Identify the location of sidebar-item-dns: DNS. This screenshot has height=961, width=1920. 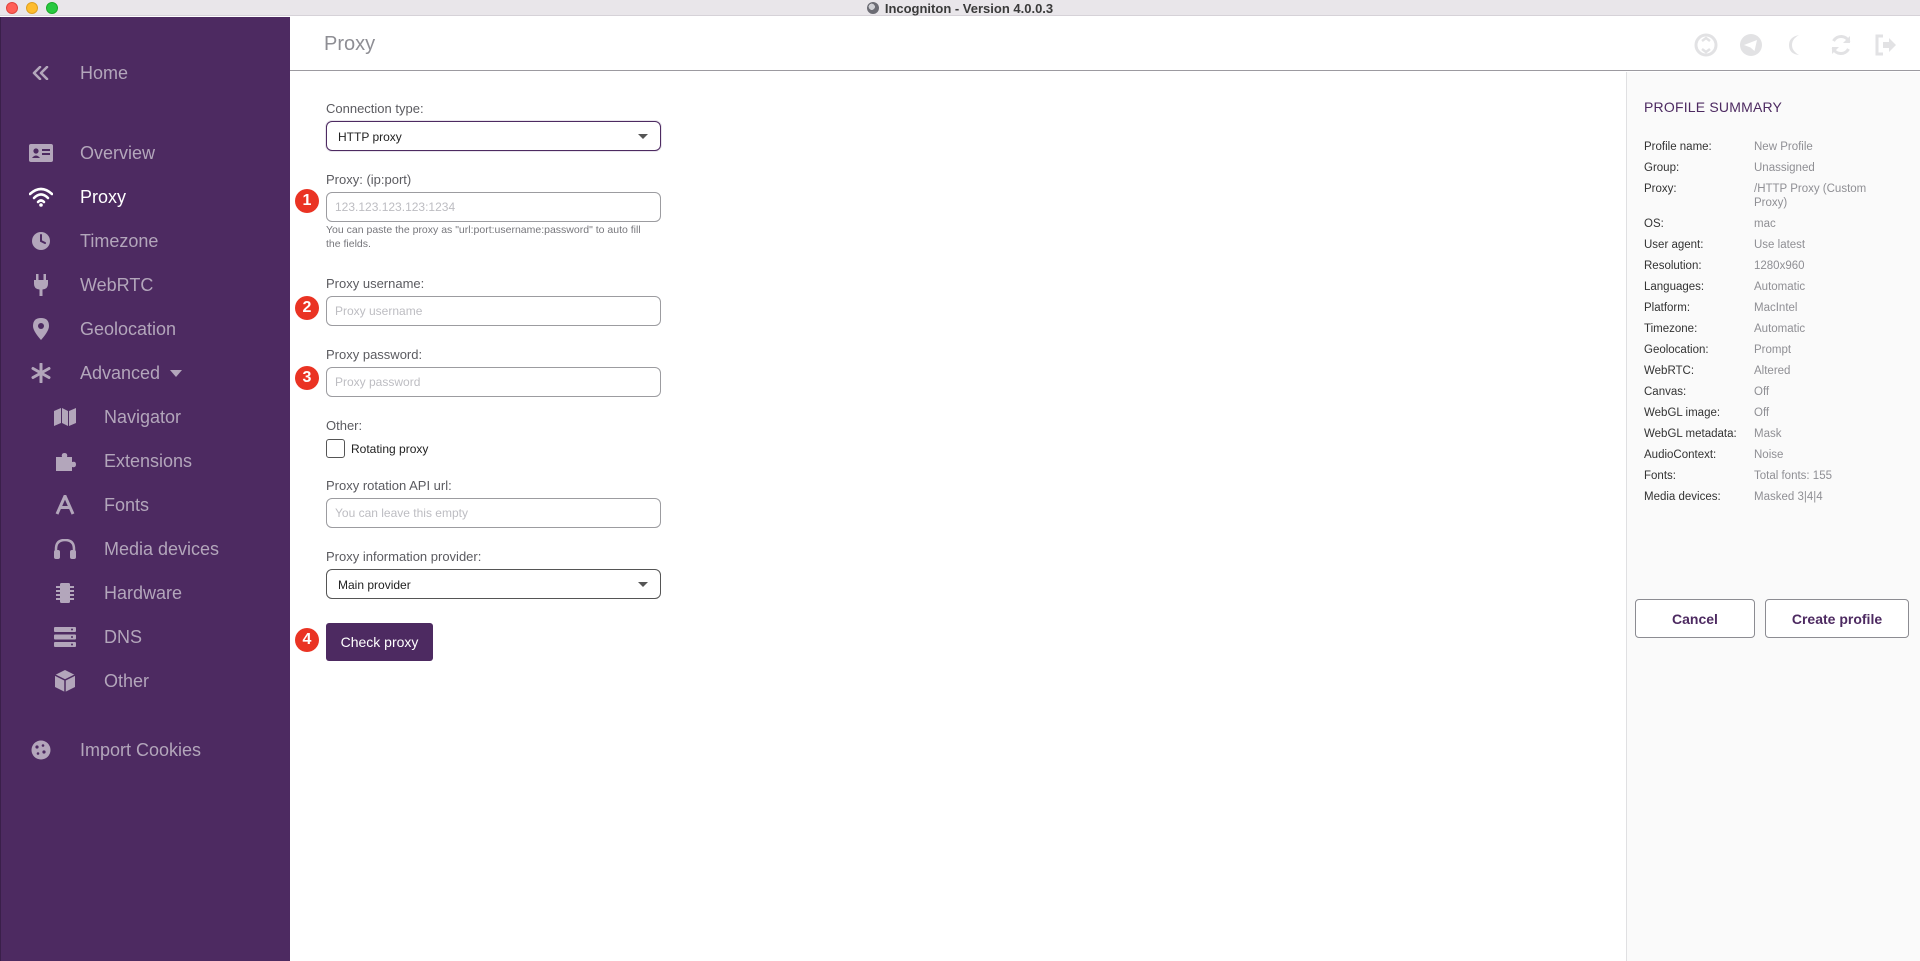
(146, 637).